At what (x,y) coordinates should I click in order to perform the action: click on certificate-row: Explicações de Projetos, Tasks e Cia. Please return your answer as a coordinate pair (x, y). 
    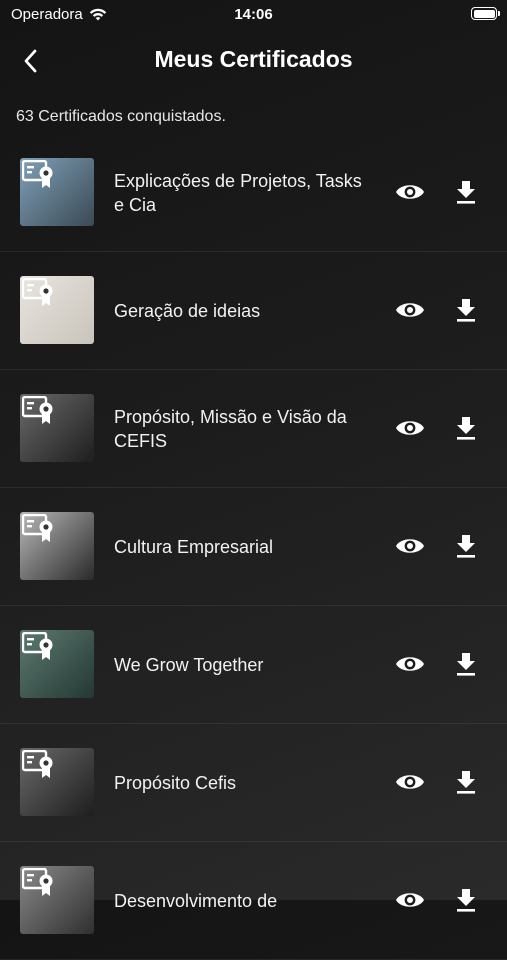
    Looking at the image, I should click on (253, 193).